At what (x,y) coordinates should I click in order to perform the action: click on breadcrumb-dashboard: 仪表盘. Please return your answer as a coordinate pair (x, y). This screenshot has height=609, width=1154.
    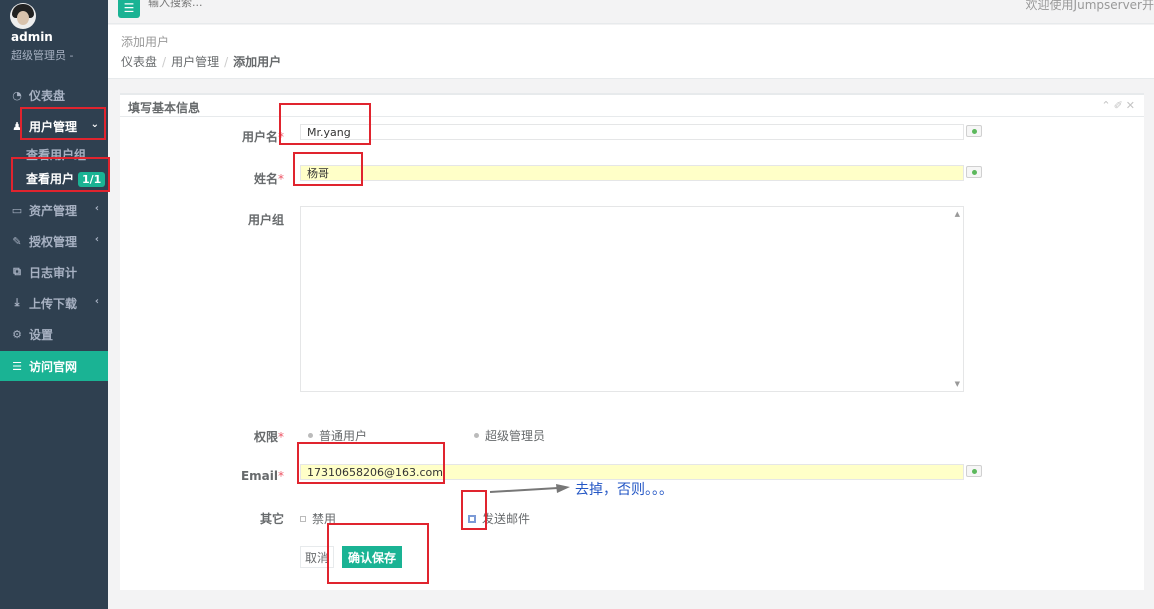
    Looking at the image, I should click on (139, 62).